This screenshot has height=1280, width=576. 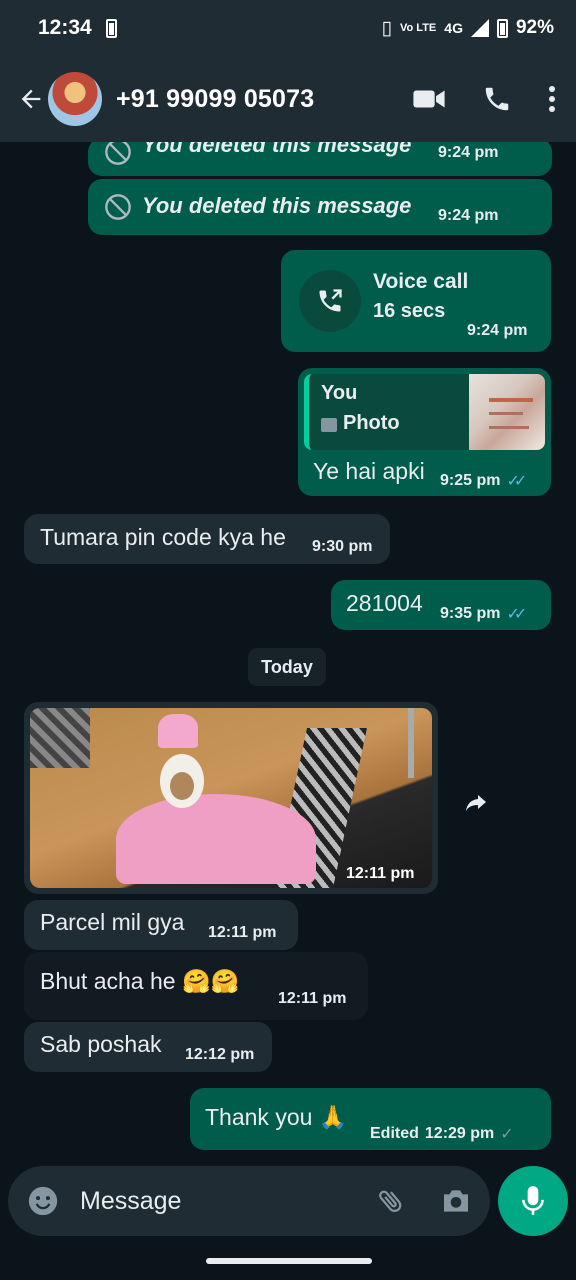 What do you see at coordinates (552, 99) in the screenshot?
I see `more-options-button` at bounding box center [552, 99].